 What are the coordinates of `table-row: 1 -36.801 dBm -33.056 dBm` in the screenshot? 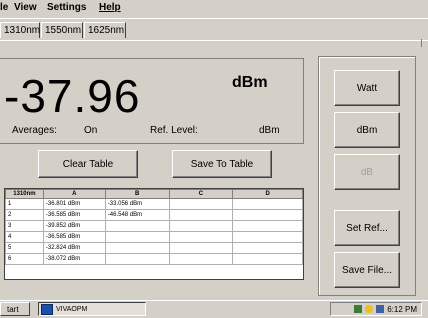 It's located at (154, 204).